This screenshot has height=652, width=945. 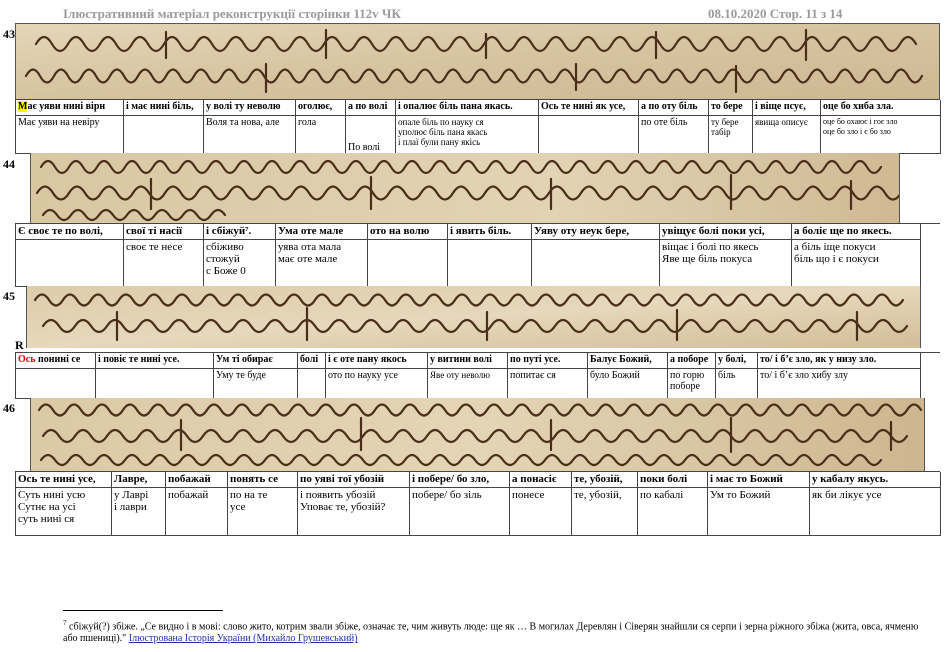 I want to click on table-cell: і появить убозій Уповає те, убозій?, so click(x=354, y=512).